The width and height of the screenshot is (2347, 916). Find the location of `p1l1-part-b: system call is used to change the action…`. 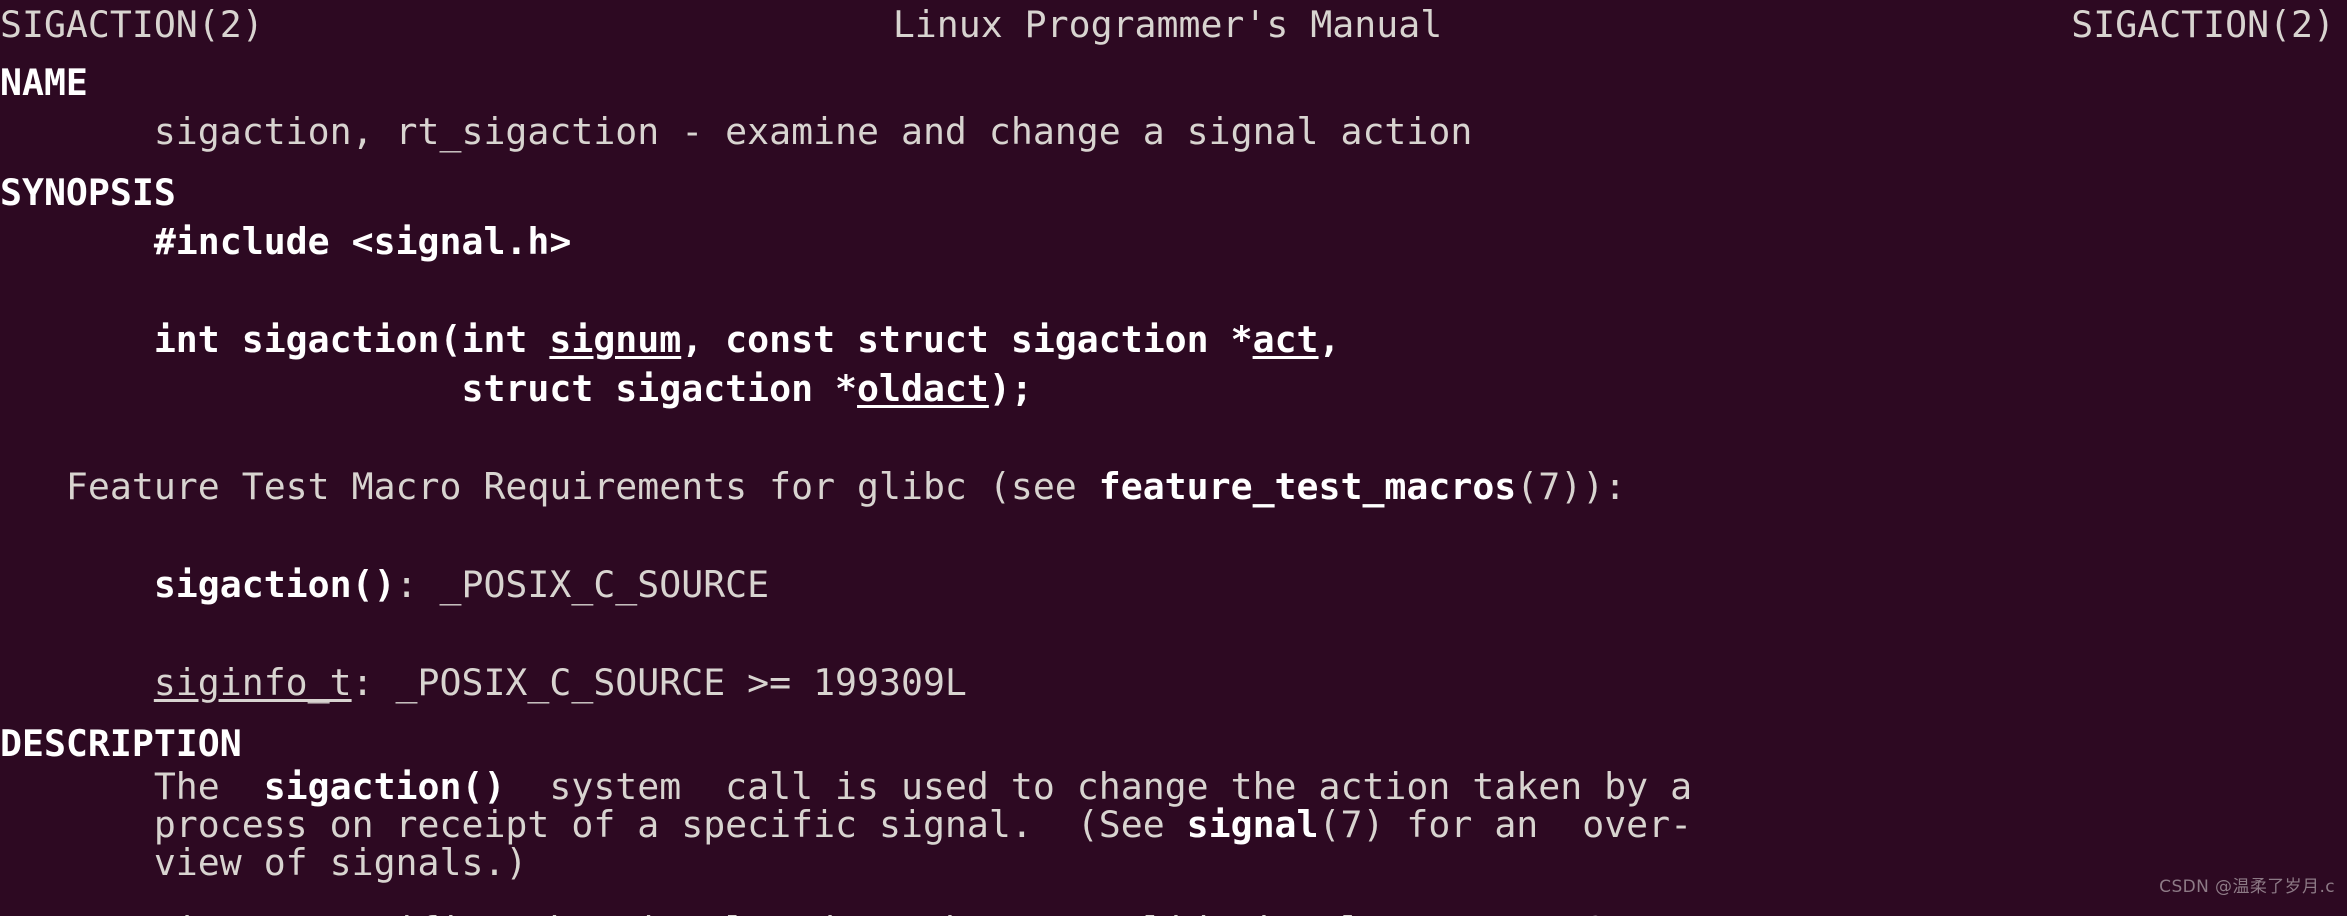

p1l1-part-b: system call is used to change the action… is located at coordinates (1099, 786).